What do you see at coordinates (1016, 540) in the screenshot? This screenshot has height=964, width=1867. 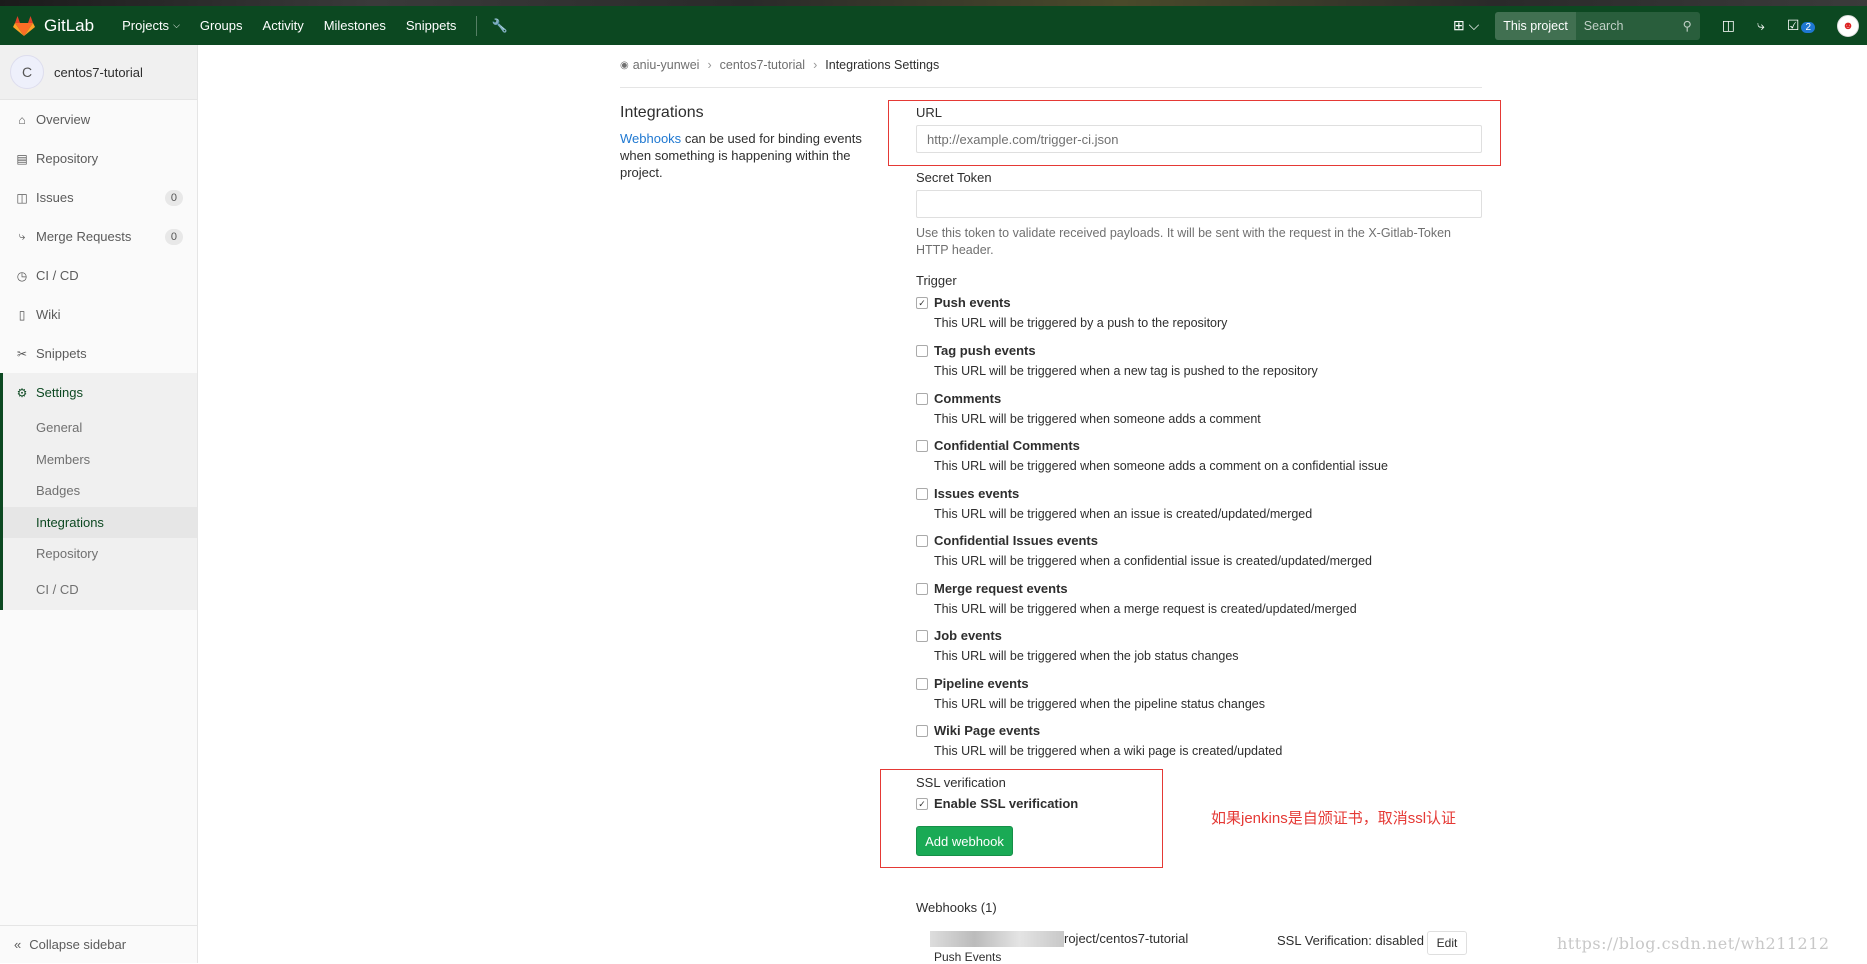 I see `trigger-title: Confidential Issues events` at bounding box center [1016, 540].